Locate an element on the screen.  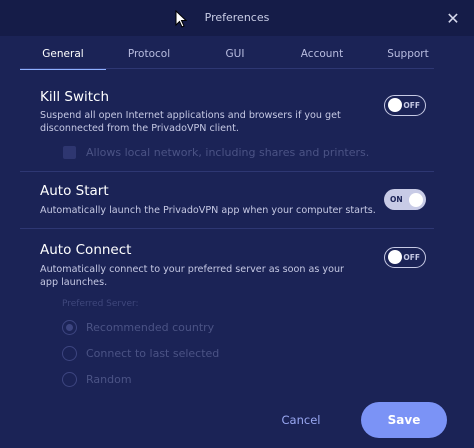
toggle-state-label: ON is located at coordinates (396, 199).